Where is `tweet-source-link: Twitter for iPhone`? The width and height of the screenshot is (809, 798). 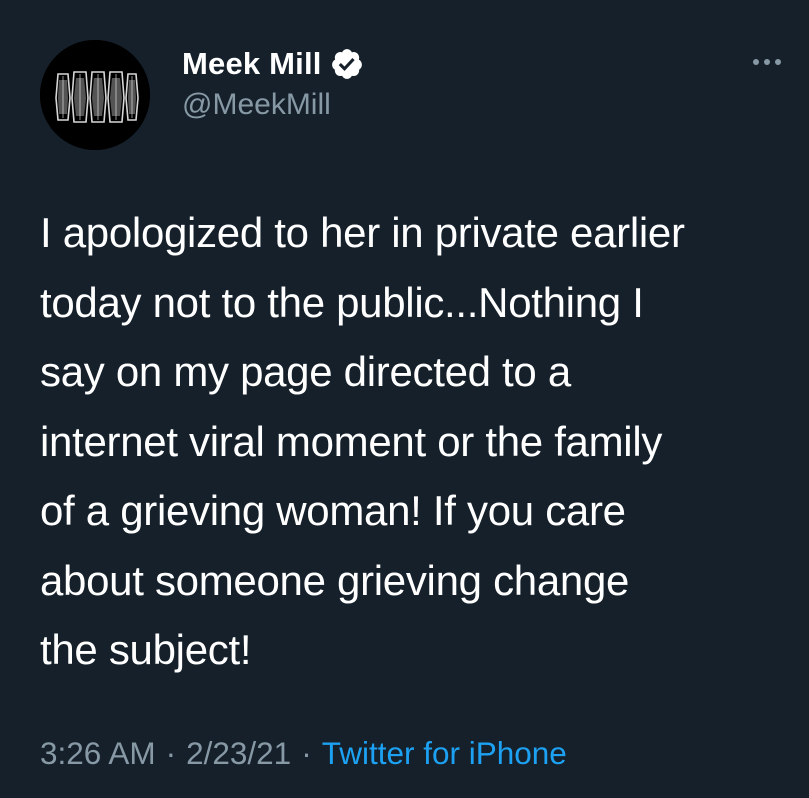 tweet-source-link: Twitter for iPhone is located at coordinates (444, 753).